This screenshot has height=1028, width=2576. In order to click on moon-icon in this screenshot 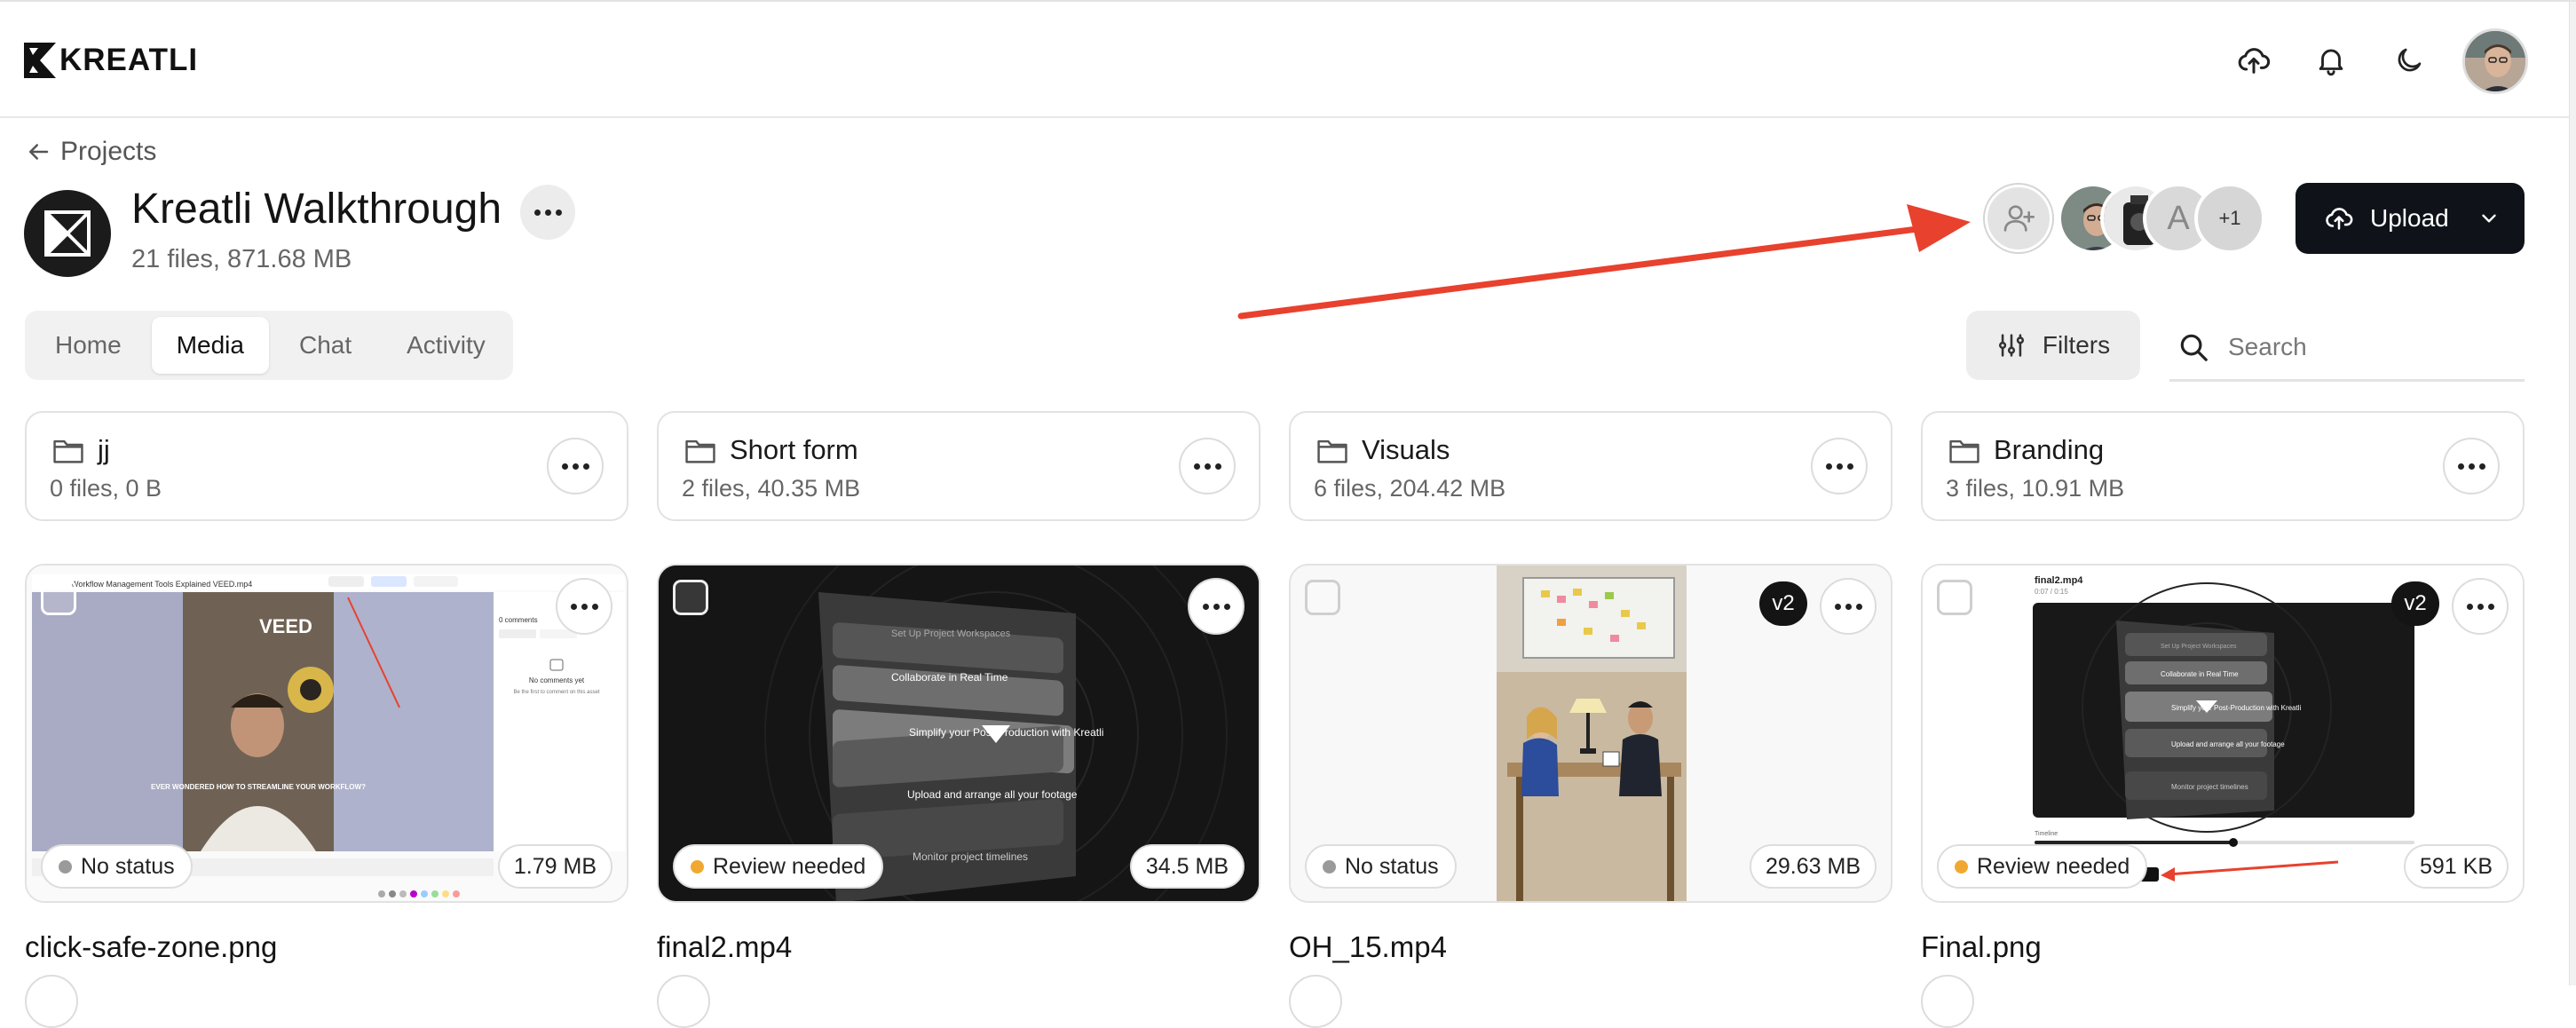, I will do `click(2409, 60)`.